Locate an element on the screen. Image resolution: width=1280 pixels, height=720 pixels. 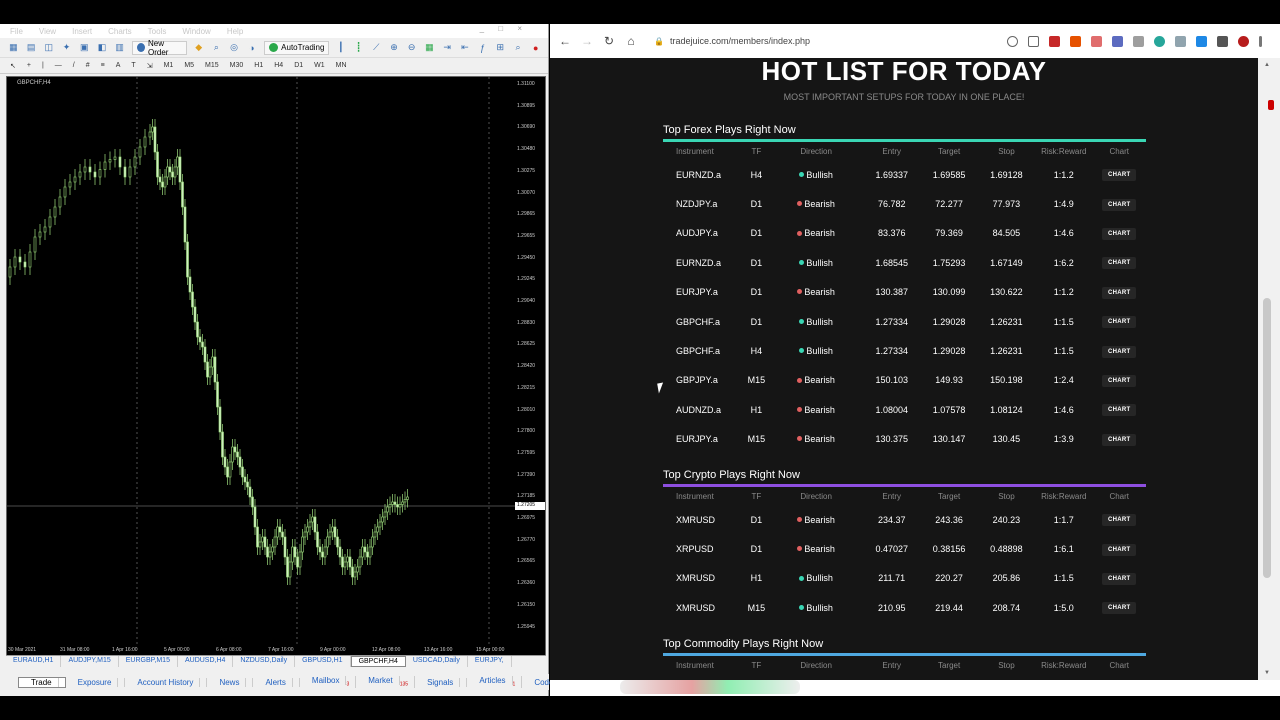
indicators-icon: ƒ is located at coordinates (482, 48).